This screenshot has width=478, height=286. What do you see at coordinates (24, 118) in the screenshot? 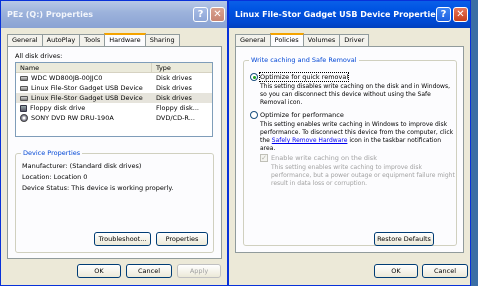
I see `dvd-drive-icon` at bounding box center [24, 118].